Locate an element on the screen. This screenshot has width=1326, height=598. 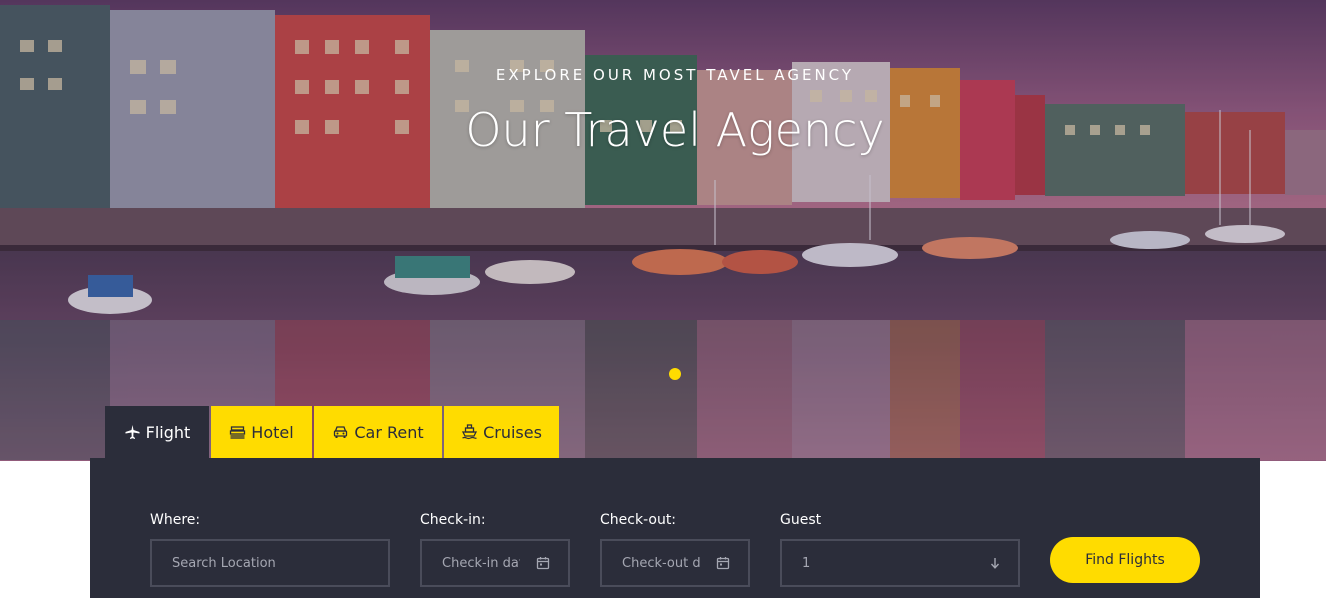
tab-hotel: Hotel is located at coordinates (261, 432).